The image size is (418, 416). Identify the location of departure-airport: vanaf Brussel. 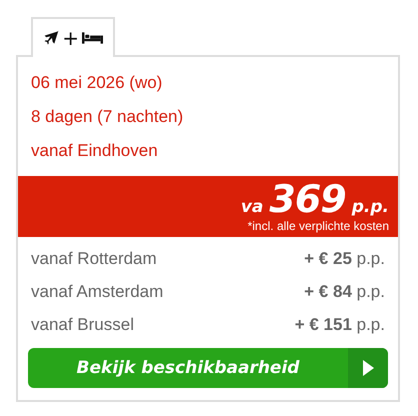
(82, 325).